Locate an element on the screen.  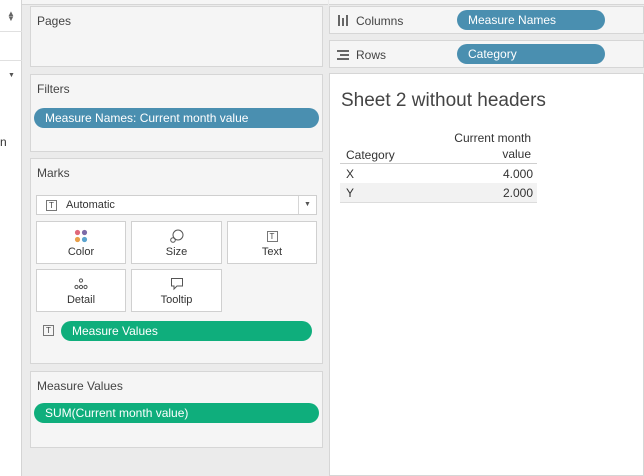
text-icon: T is located at coordinates (272, 236).